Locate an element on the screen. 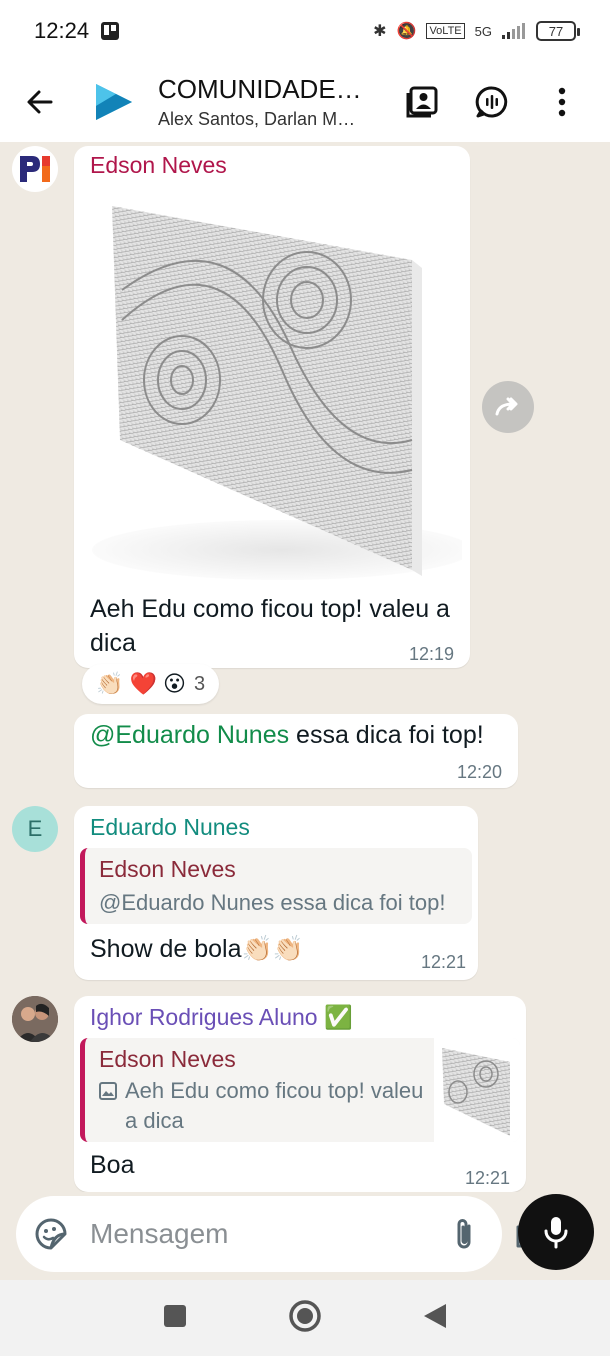 The image size is (610, 1356). message-body: essa dica foi top! is located at coordinates (386, 735).